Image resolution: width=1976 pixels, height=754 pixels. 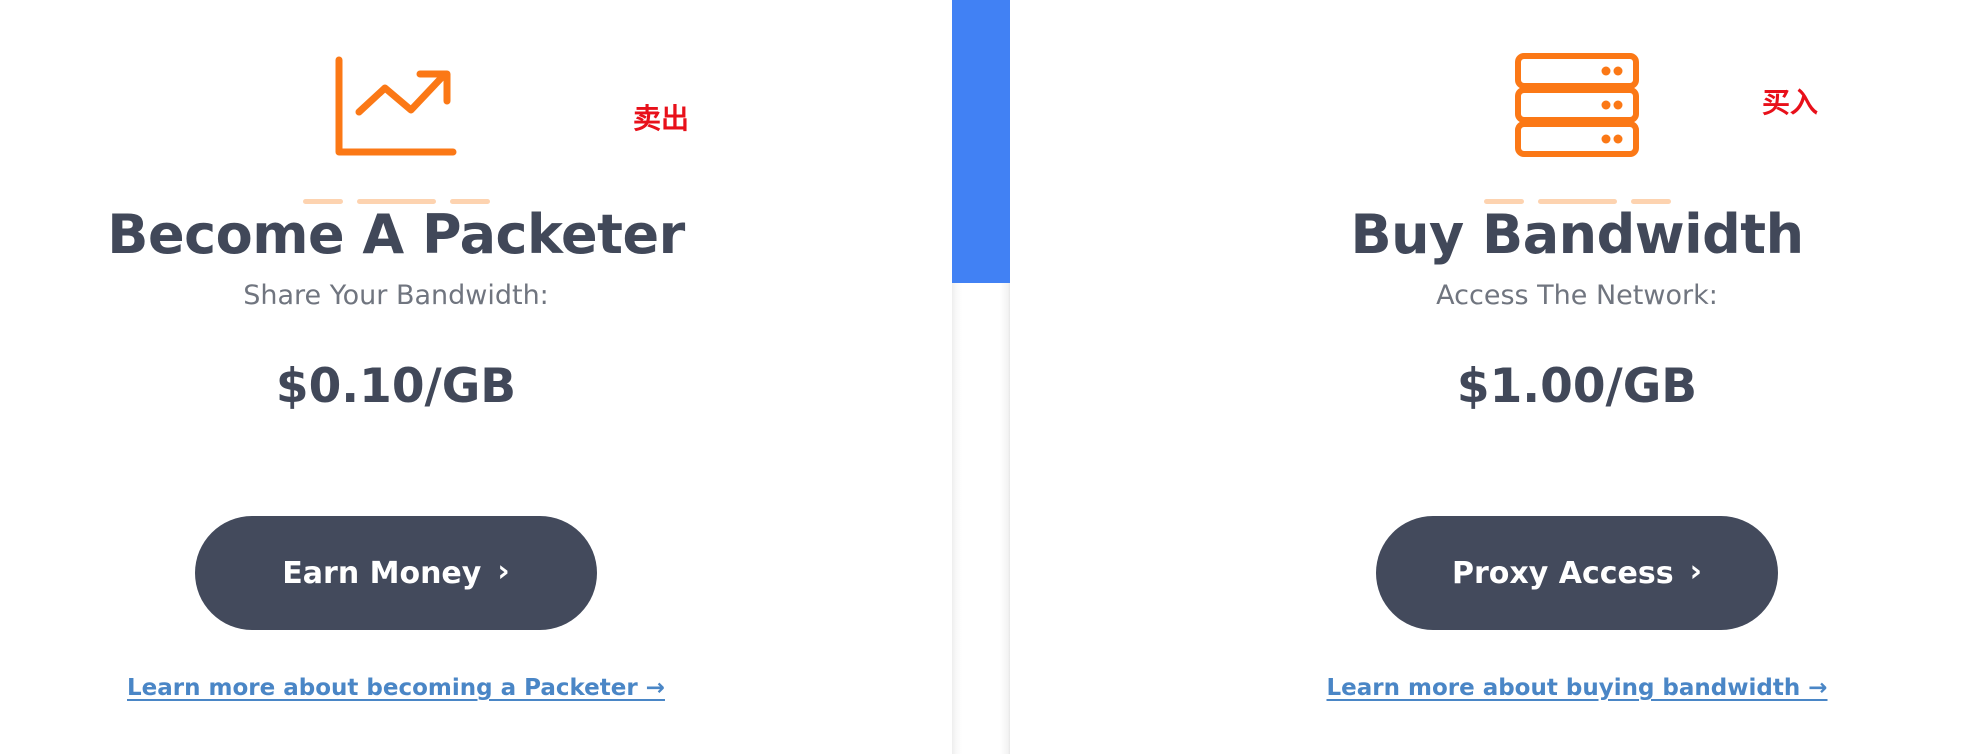 What do you see at coordinates (1577, 386) in the screenshot?
I see `price-label: $1.00/GB` at bounding box center [1577, 386].